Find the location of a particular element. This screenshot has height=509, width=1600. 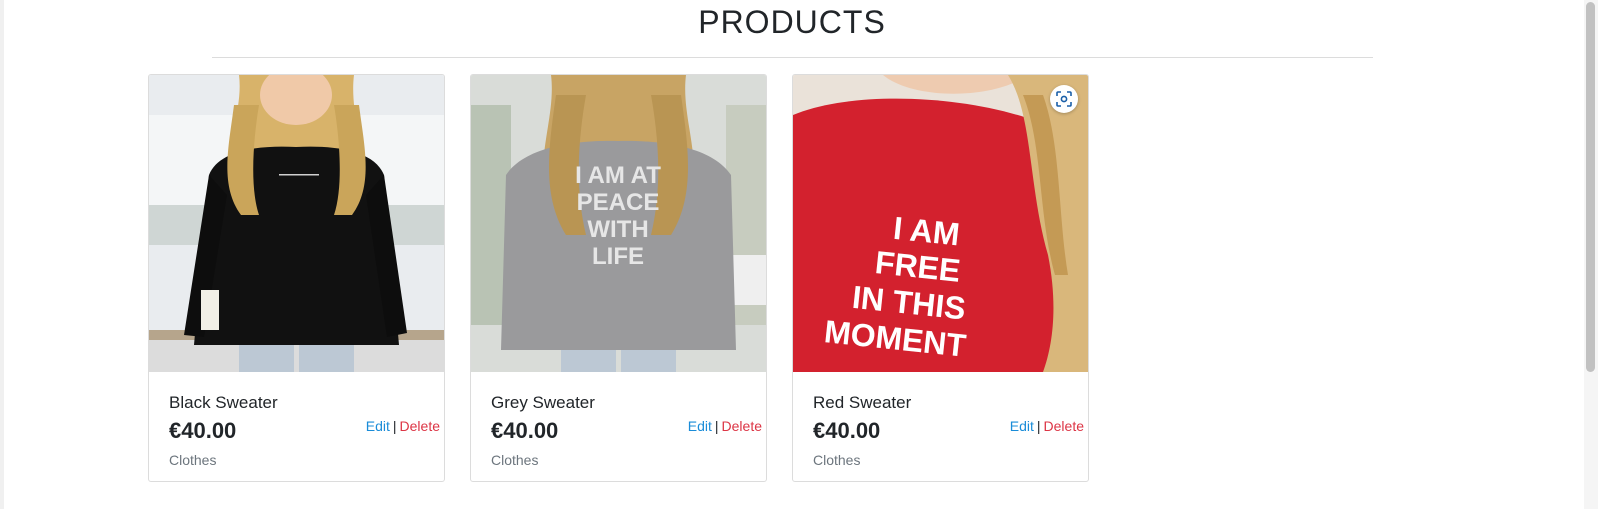

product-photo-red: I AM FREE IN THIS MOMENT is located at coordinates (940, 223).